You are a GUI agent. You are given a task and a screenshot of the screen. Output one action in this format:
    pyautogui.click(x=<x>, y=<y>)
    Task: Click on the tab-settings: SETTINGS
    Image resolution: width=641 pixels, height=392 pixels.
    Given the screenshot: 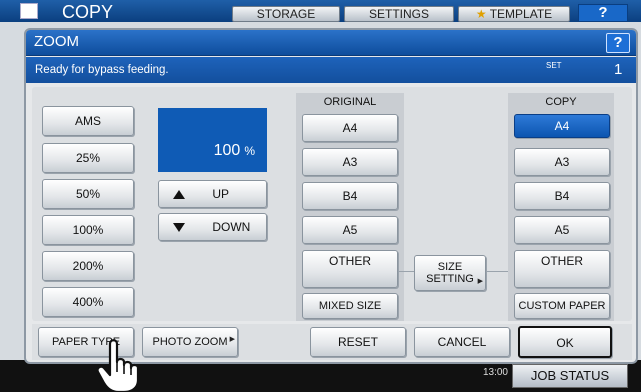 What is the action you would take?
    pyautogui.click(x=399, y=14)
    